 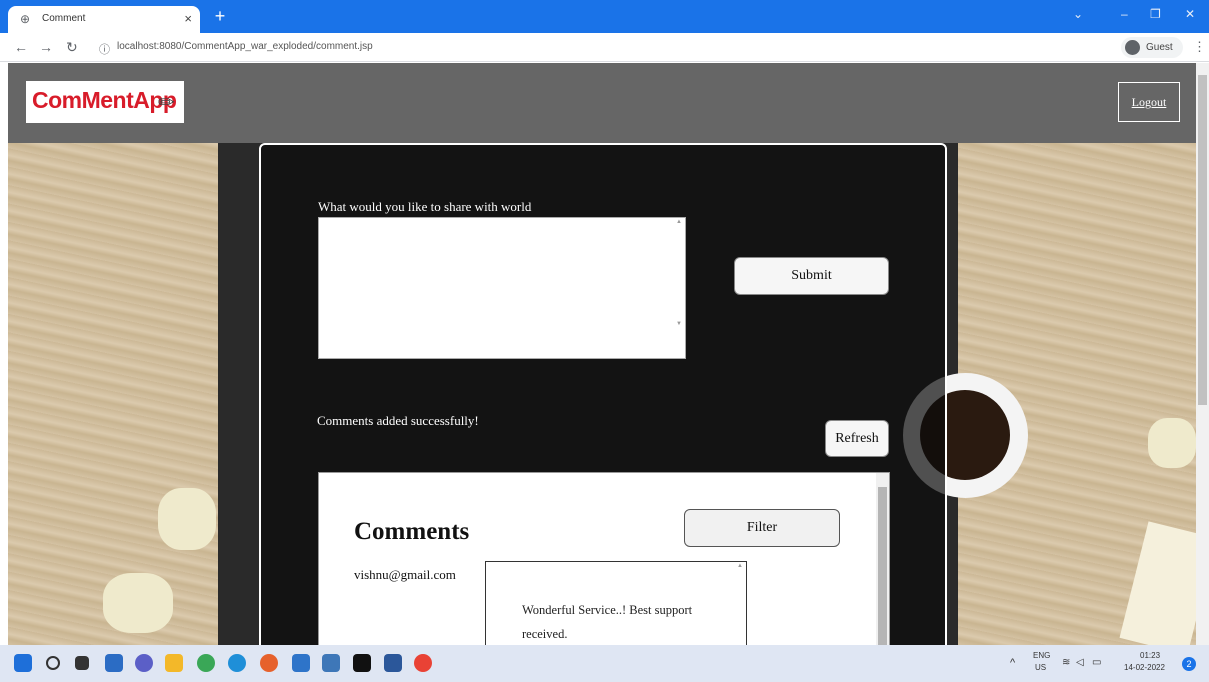 I want to click on globe-icon: ⊕, so click(x=25, y=19).